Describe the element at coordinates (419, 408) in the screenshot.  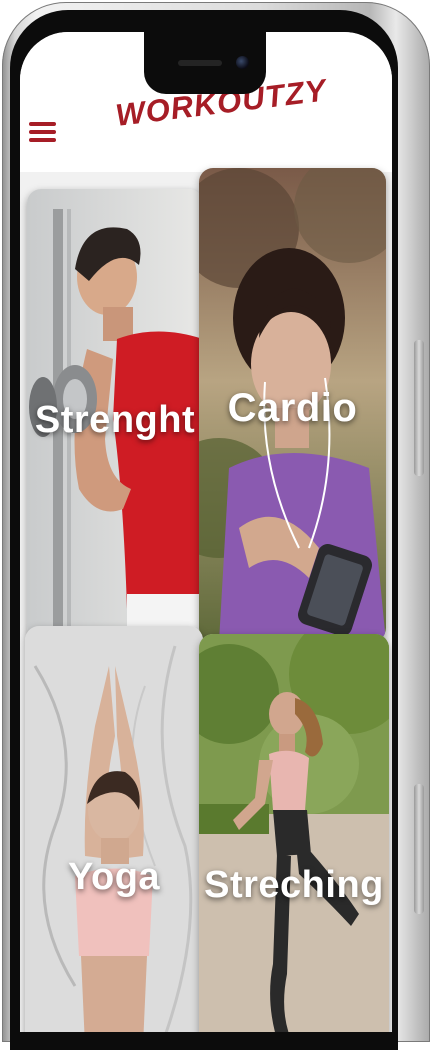
I see `volume-button` at that location.